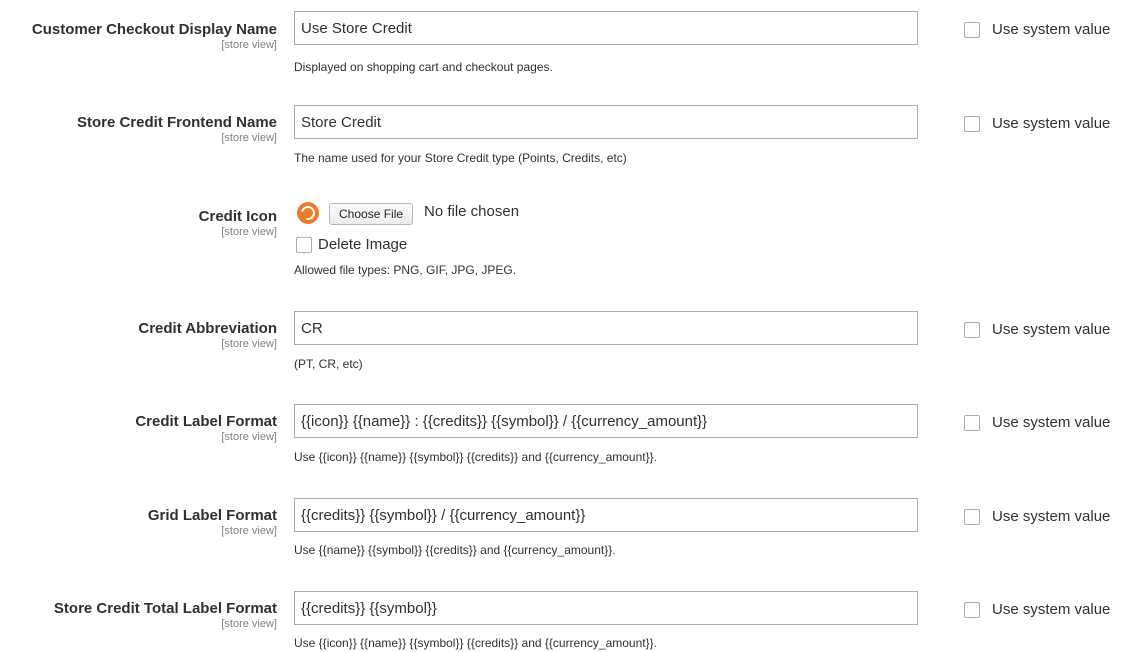 The width and height of the screenshot is (1134, 652). Describe the element at coordinates (154, 29) in the screenshot. I see `field-label: Customer Checkout Display Name` at that location.